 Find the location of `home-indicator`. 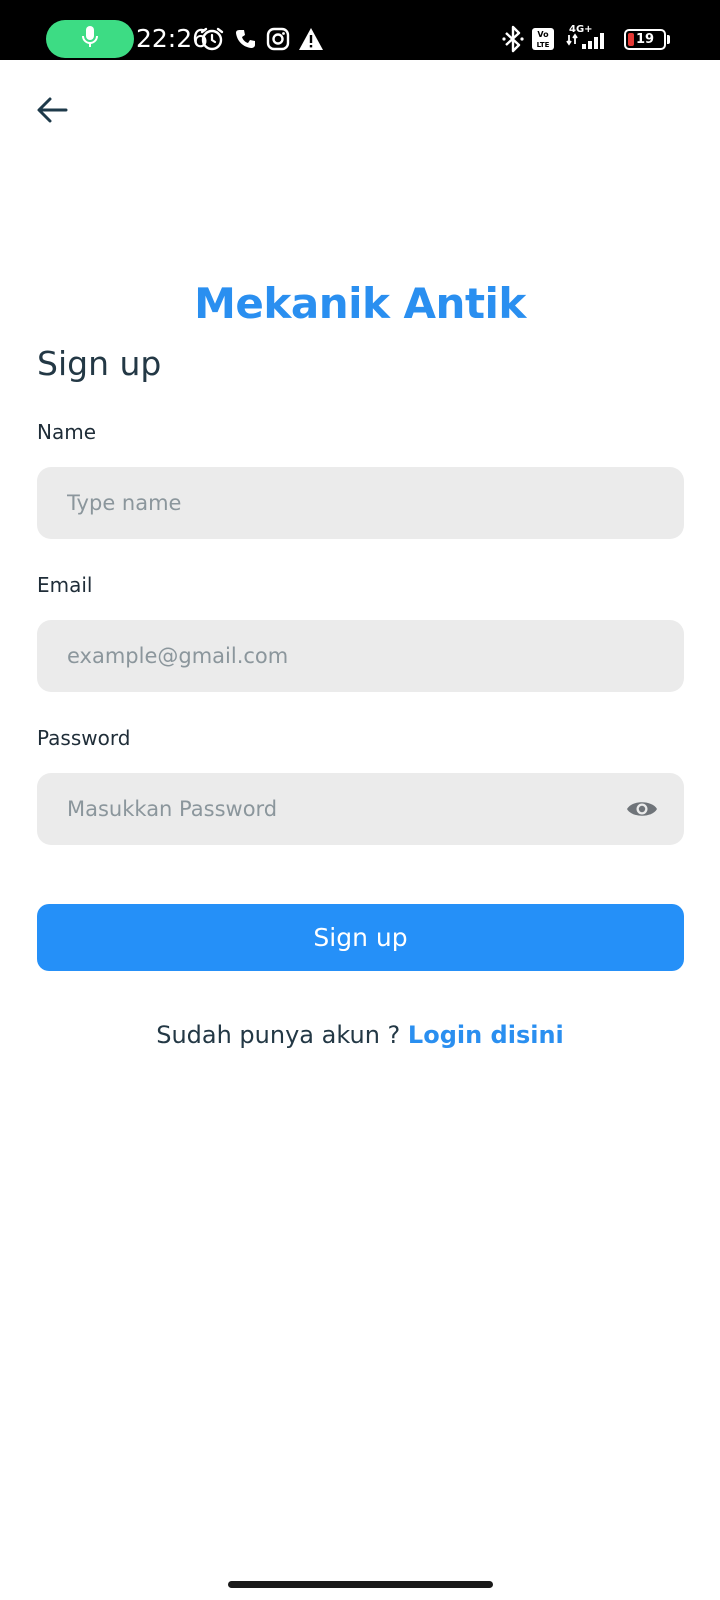

home-indicator is located at coordinates (360, 1584).